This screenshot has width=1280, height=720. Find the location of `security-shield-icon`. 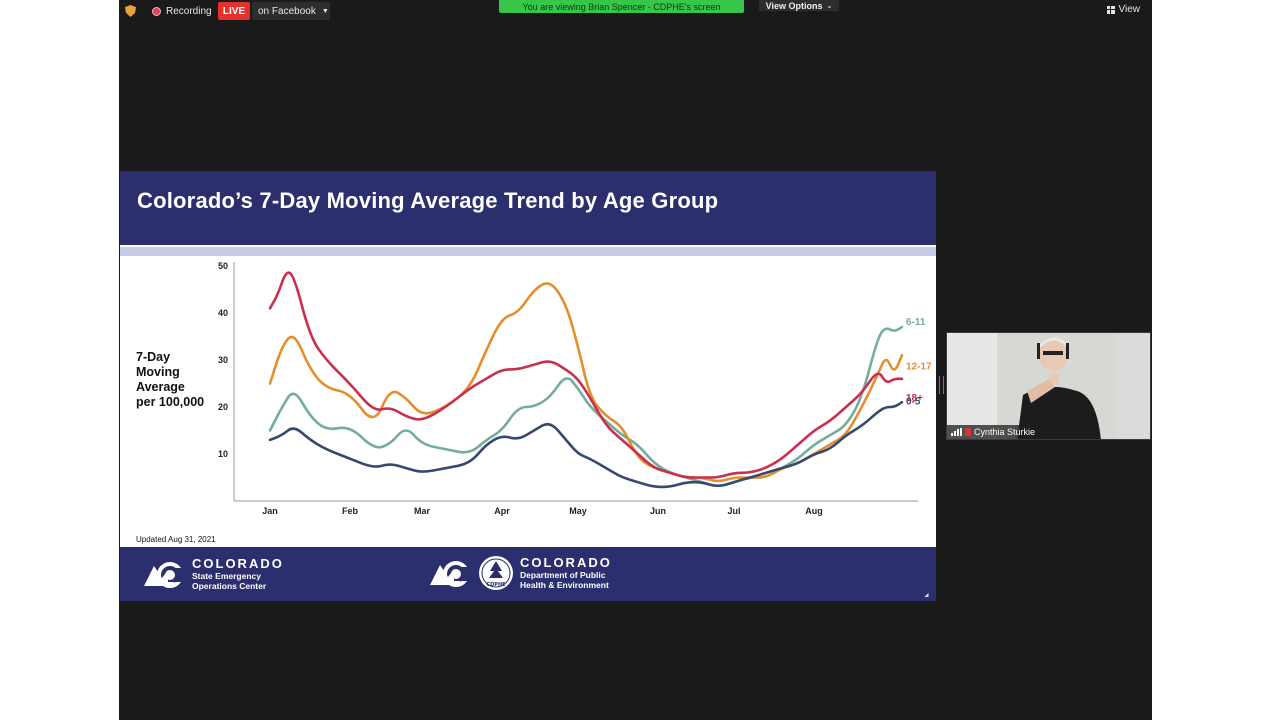

security-shield-icon is located at coordinates (130, 11).